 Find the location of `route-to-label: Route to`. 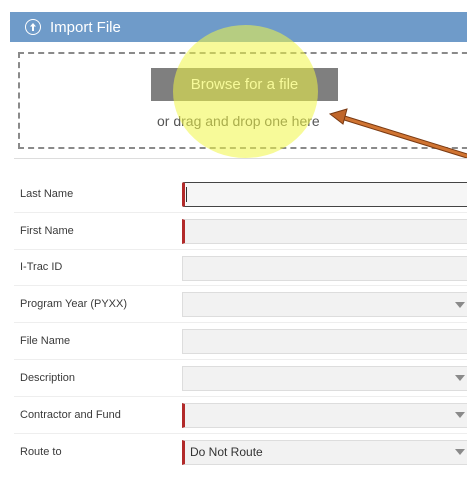

route-to-label: Route to is located at coordinates (41, 451).